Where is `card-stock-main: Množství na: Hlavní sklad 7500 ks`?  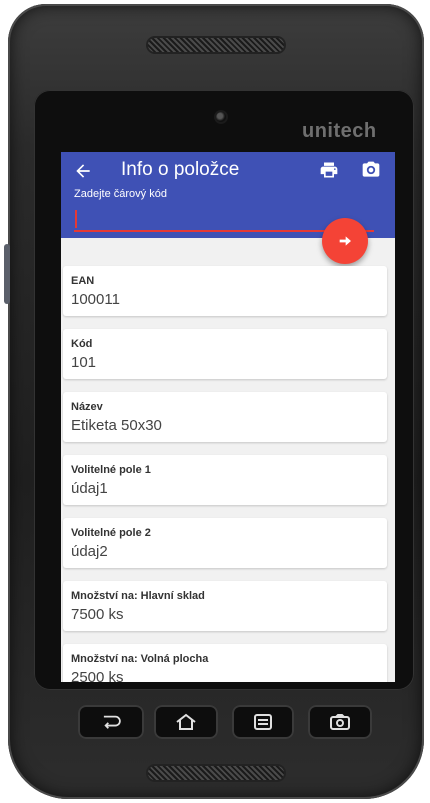 card-stock-main: Množství na: Hlavní sklad 7500 ks is located at coordinates (225, 606).